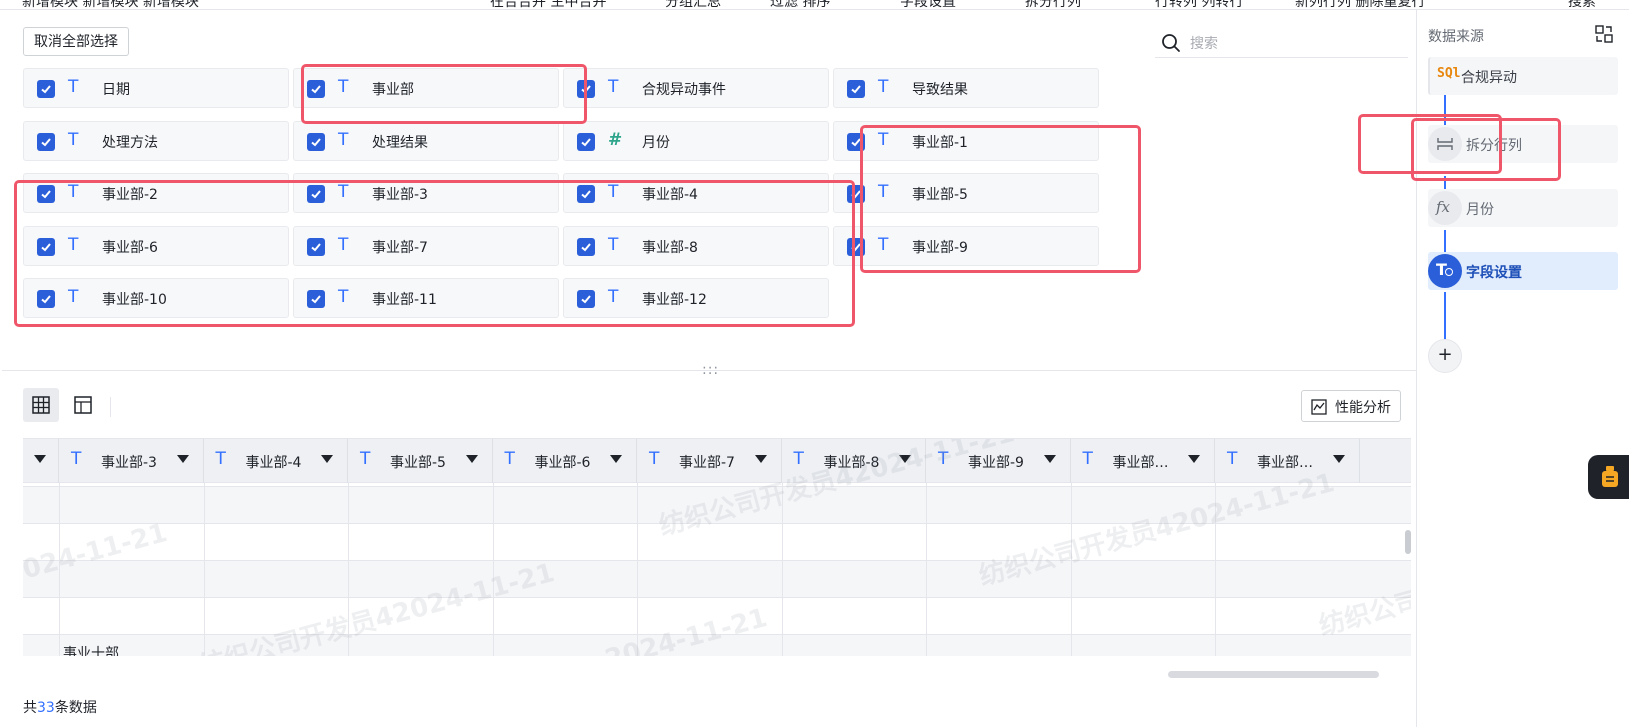 The width and height of the screenshot is (1629, 727). What do you see at coordinates (1199, 4) in the screenshot?
I see `top-strip-item: 行转列 列转行` at bounding box center [1199, 4].